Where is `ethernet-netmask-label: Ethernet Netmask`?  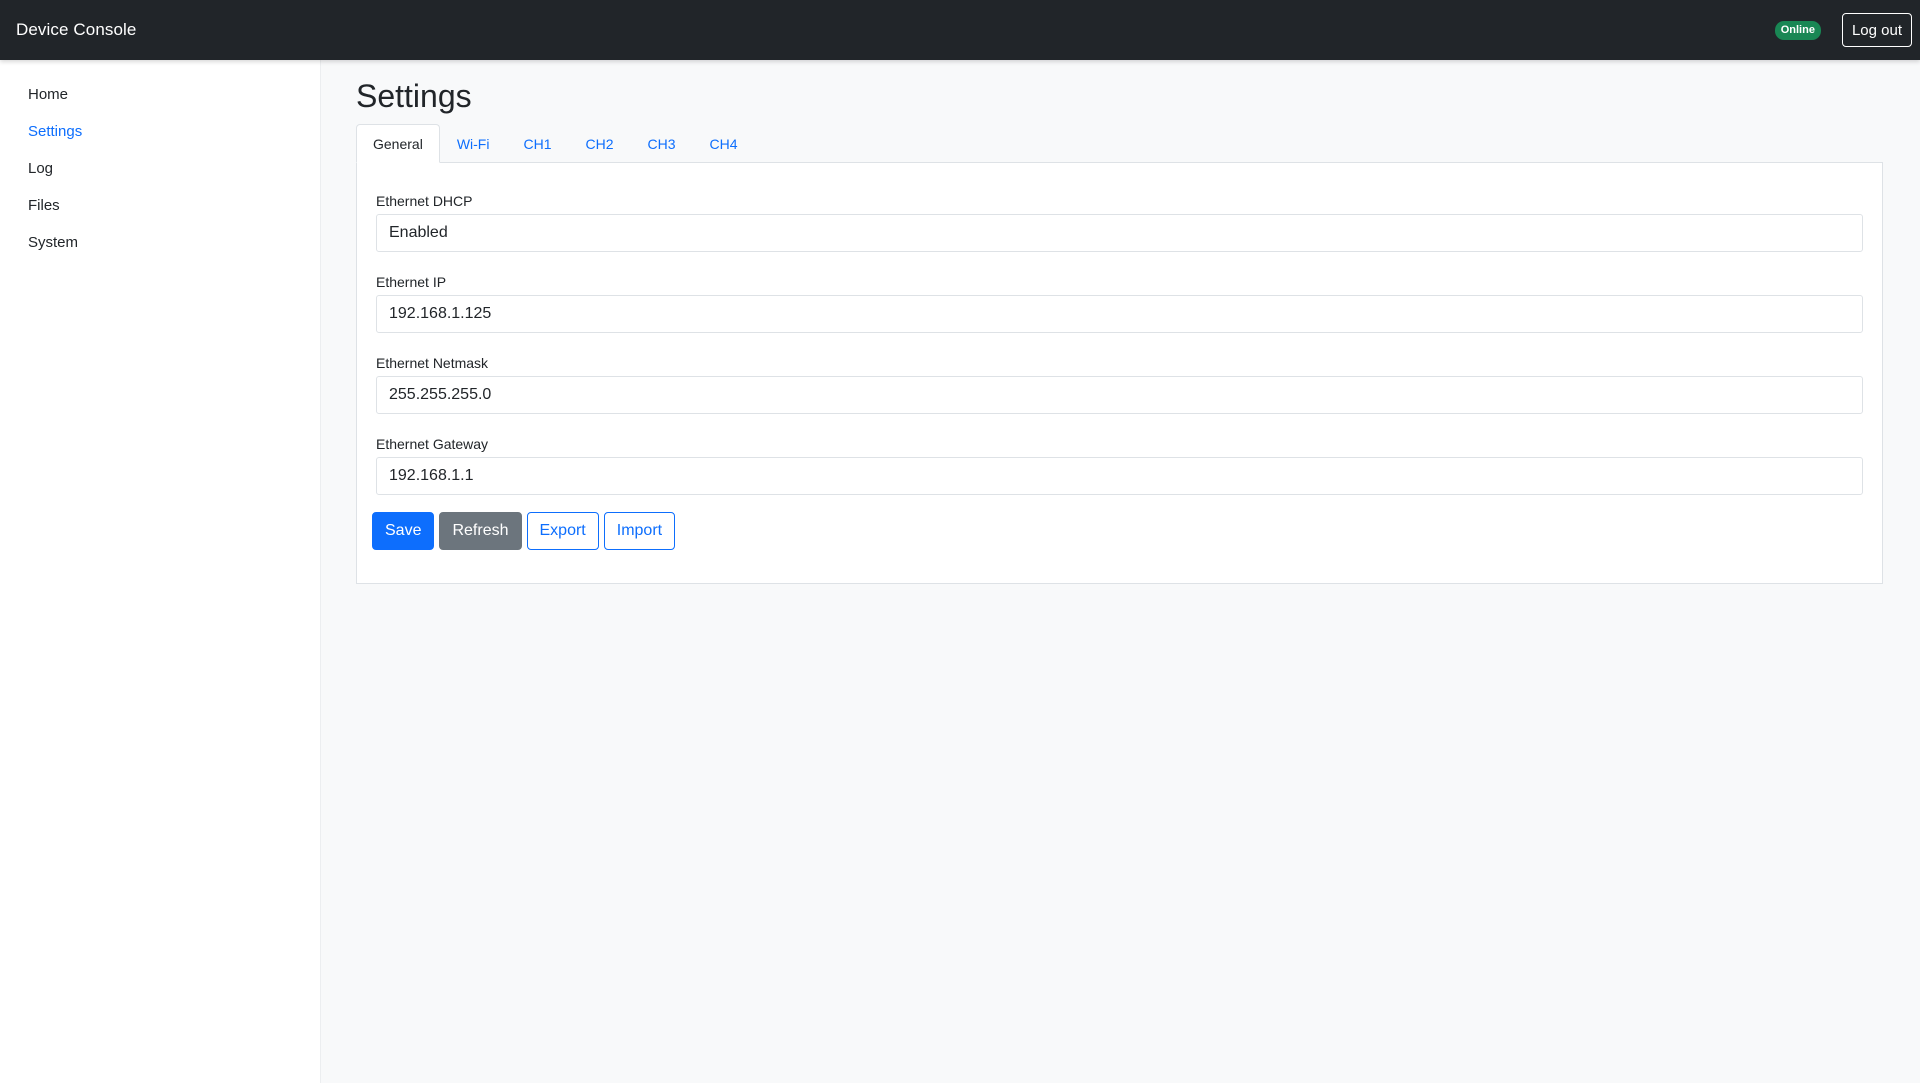
ethernet-netmask-label: Ethernet Netmask is located at coordinates (432, 363).